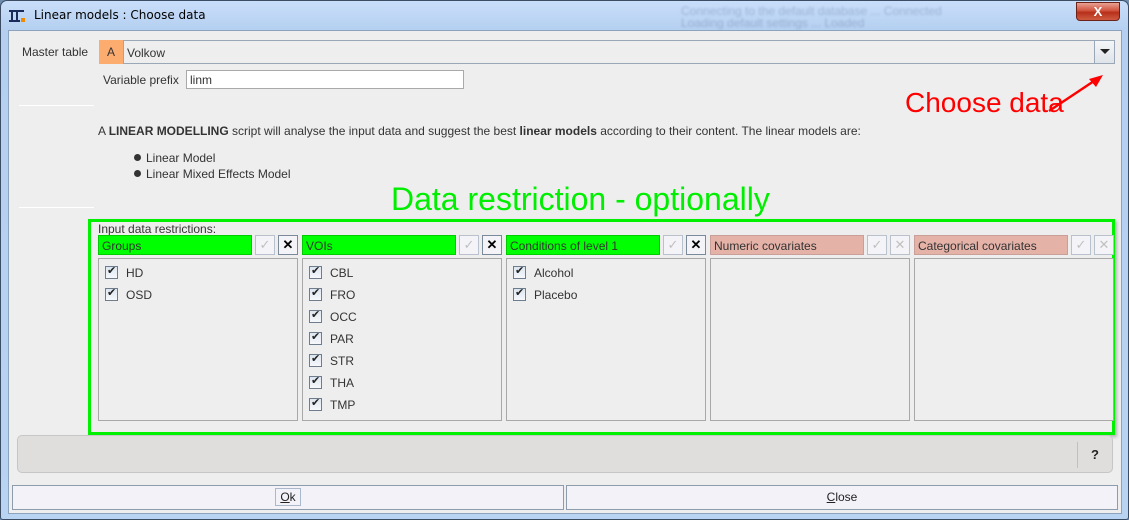  I want to click on list-item: Alcohol, so click(543, 273).